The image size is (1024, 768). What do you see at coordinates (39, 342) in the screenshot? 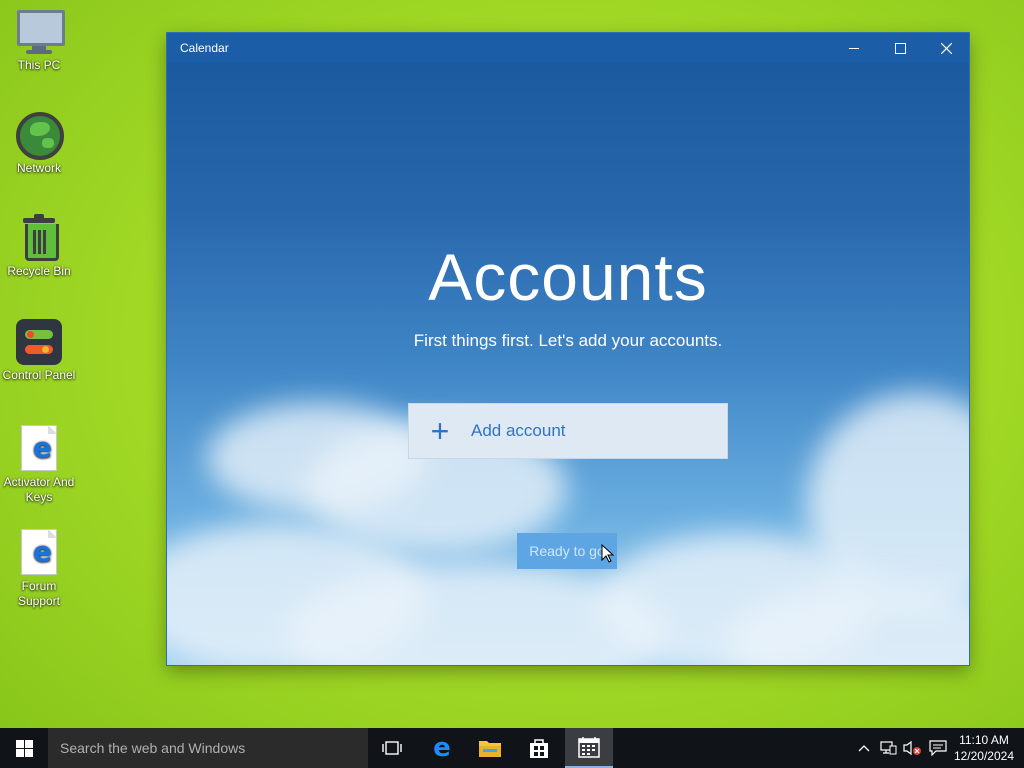
I see `control-panel-icon` at bounding box center [39, 342].